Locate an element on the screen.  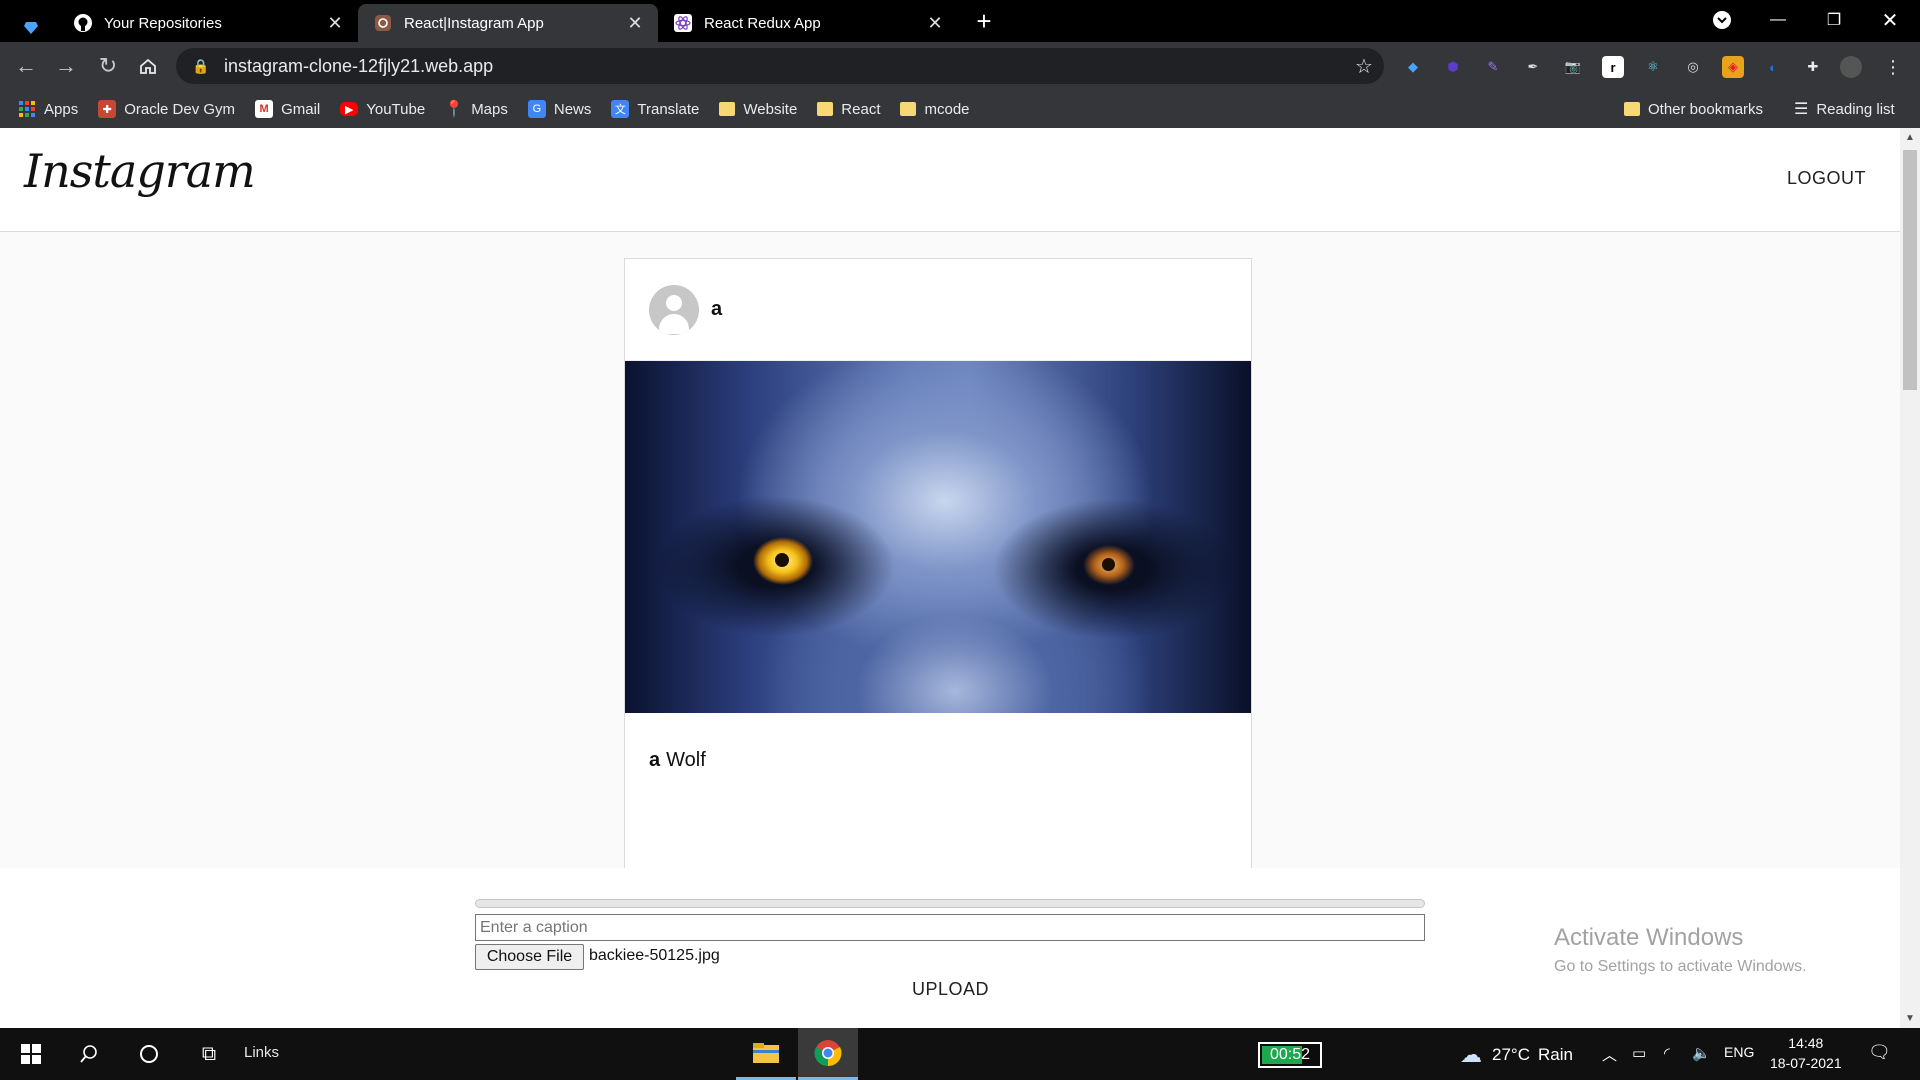
bookmark-label: Gmail is located at coordinates (301, 109).